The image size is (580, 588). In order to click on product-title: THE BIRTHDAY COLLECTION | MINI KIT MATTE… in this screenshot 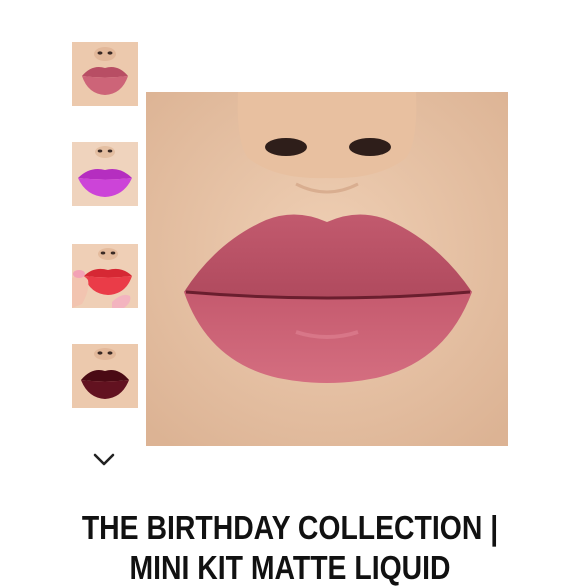, I will do `click(290, 548)`.